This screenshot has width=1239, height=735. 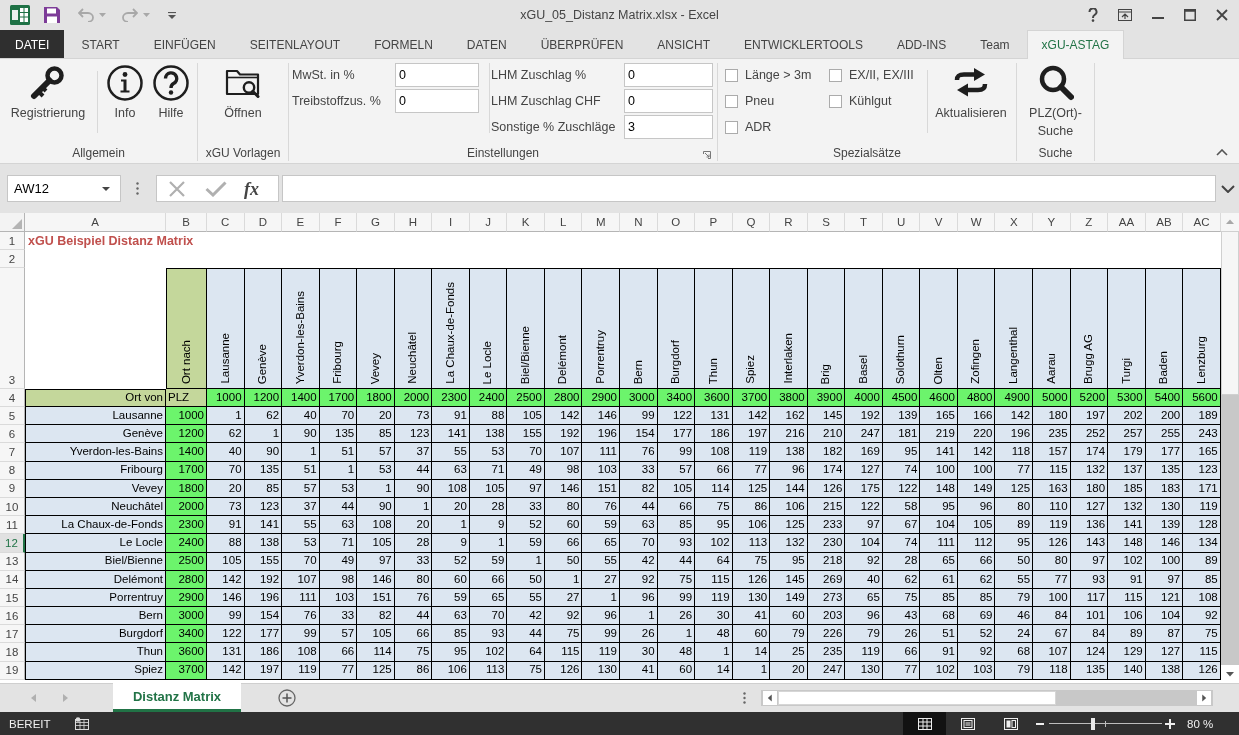 What do you see at coordinates (714, 222) in the screenshot?
I see `column-header: P` at bounding box center [714, 222].